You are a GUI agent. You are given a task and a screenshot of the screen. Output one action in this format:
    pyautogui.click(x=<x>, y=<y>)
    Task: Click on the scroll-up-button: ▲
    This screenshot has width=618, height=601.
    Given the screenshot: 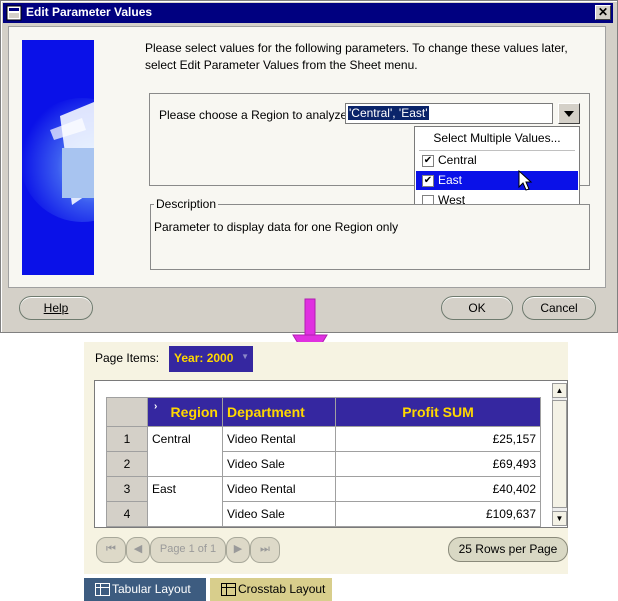 What is the action you would take?
    pyautogui.click(x=559, y=390)
    